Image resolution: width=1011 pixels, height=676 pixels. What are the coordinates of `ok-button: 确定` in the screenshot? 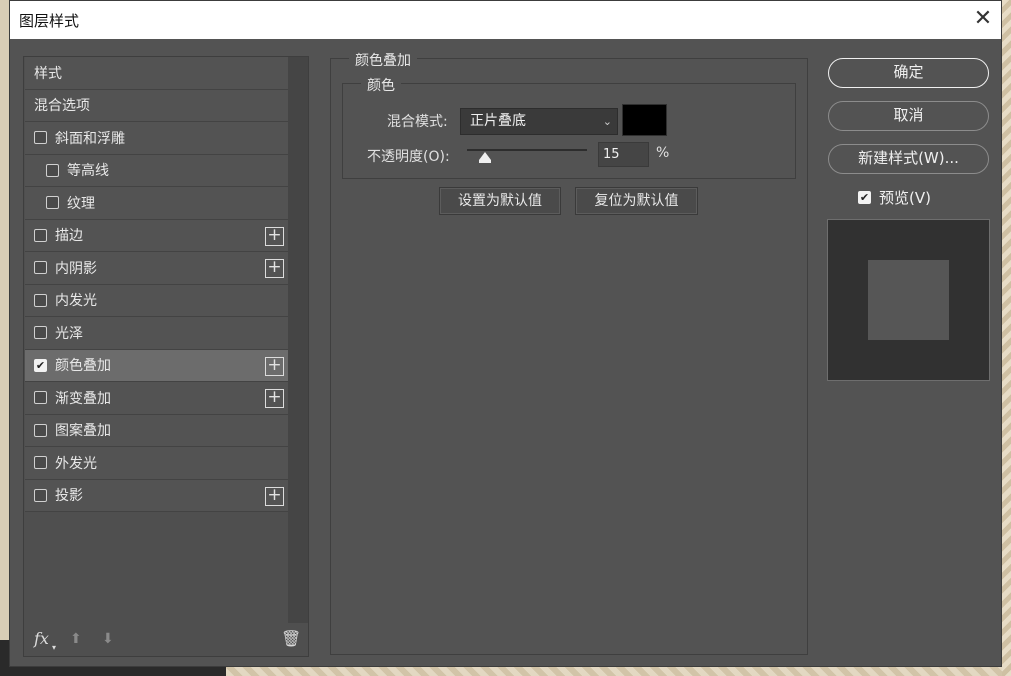 It's located at (908, 73).